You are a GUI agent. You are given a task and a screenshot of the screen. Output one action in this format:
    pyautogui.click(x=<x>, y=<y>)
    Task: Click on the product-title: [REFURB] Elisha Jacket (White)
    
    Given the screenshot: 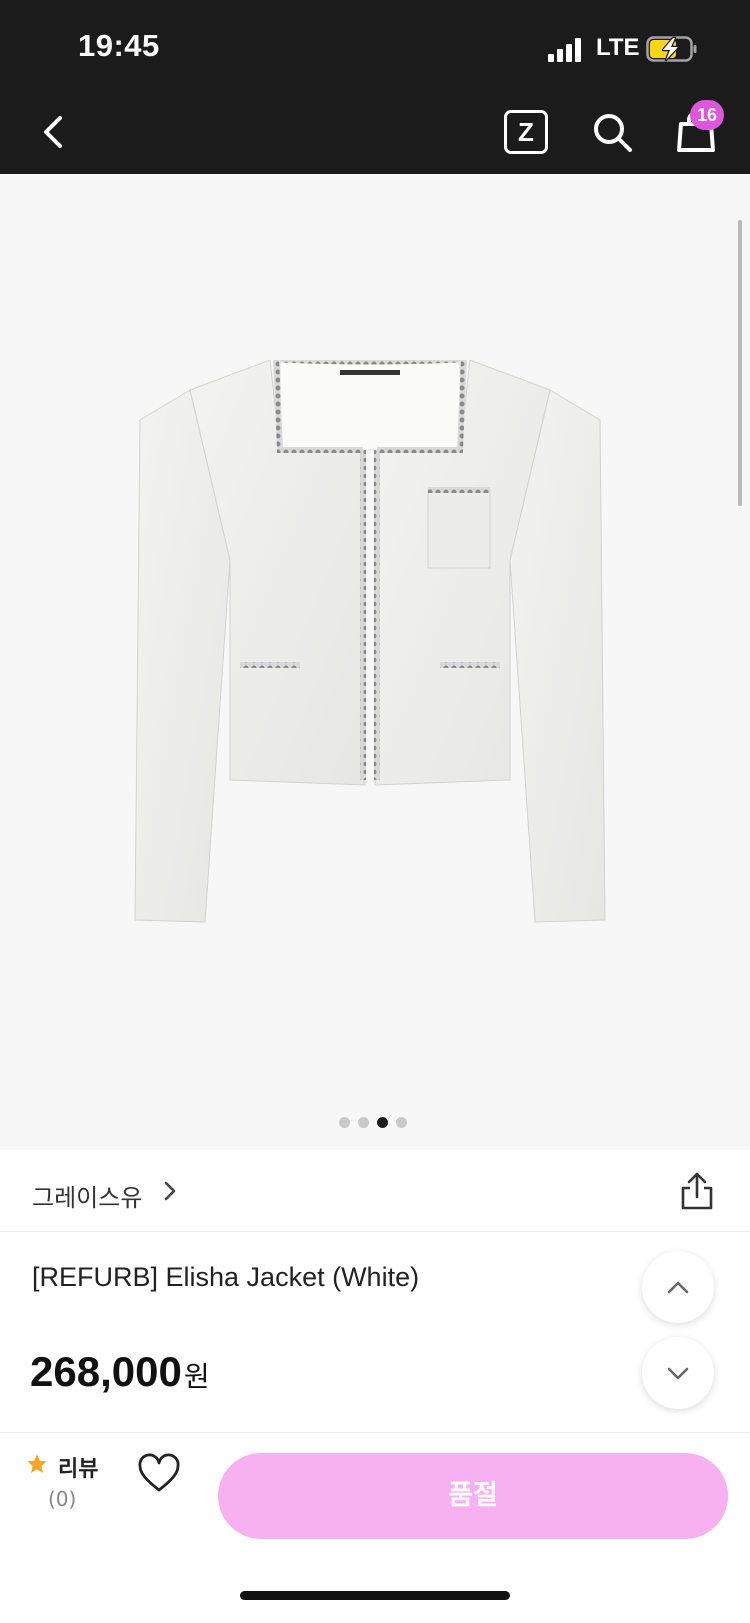 What is the action you would take?
    pyautogui.click(x=226, y=1277)
    